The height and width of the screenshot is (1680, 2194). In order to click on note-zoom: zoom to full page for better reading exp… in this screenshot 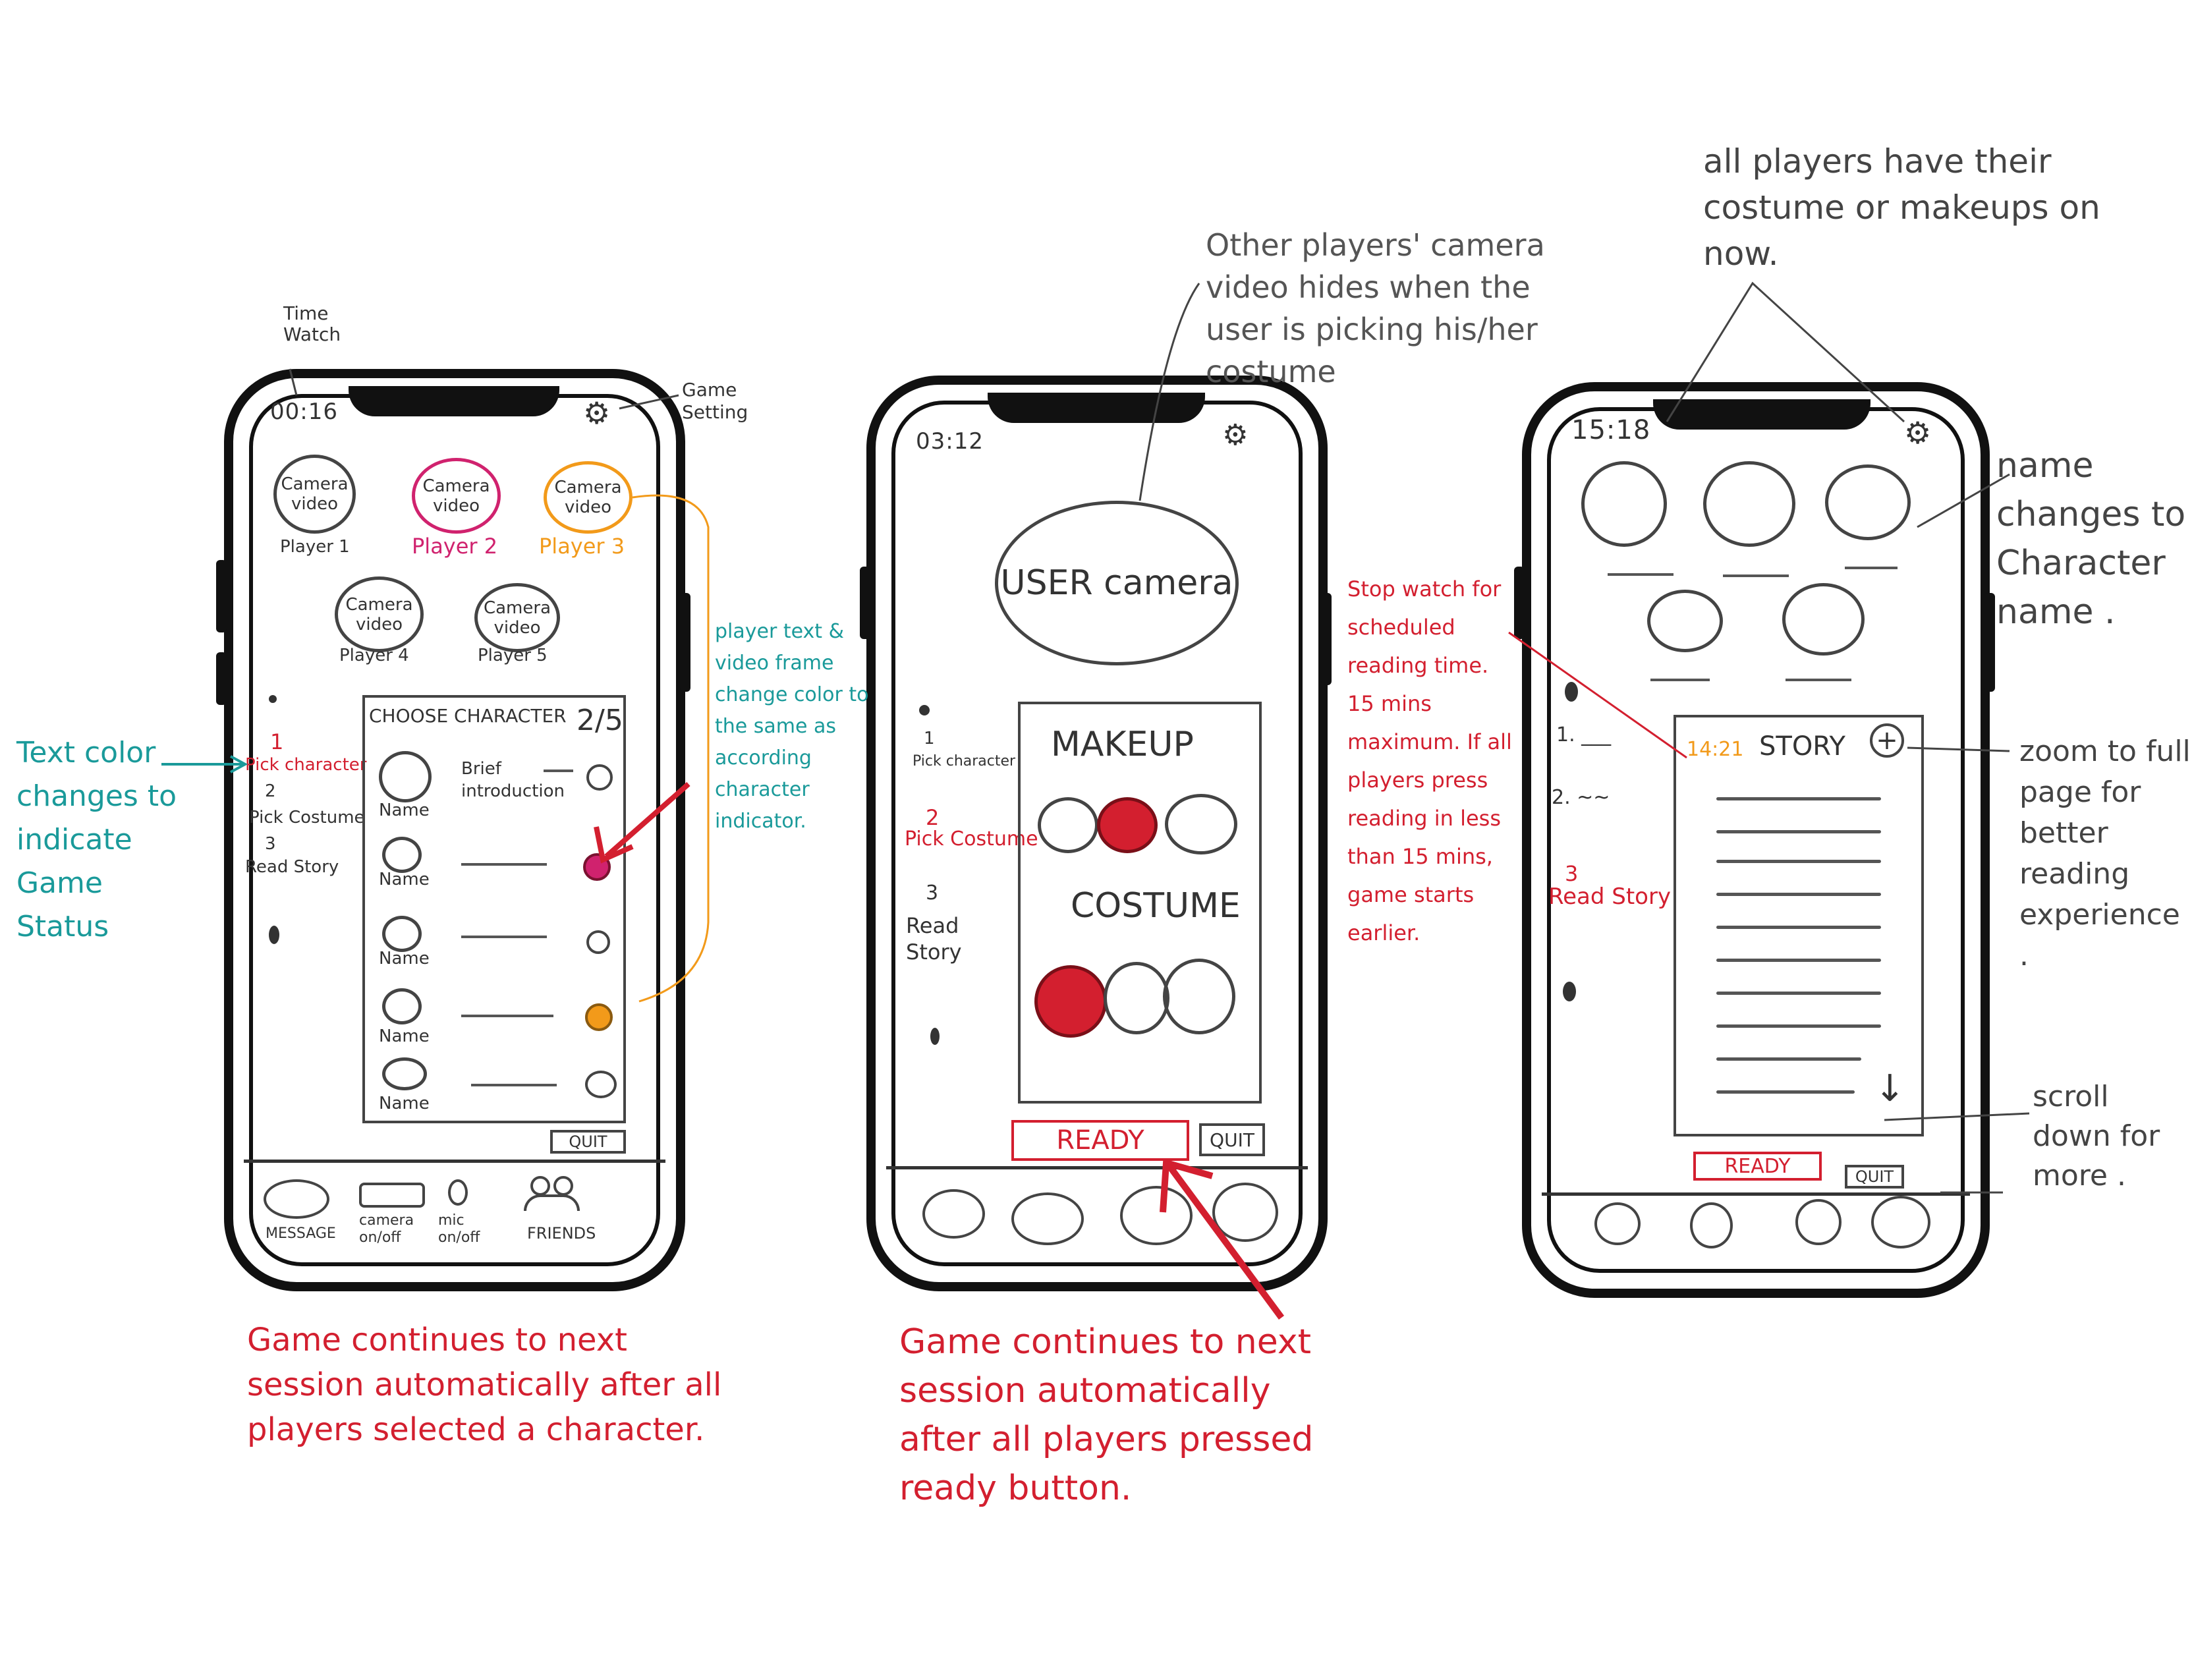, I will do `click(2105, 853)`.